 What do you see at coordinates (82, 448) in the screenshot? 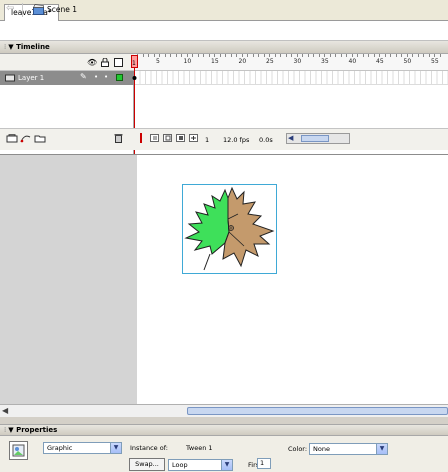
I see `symbol-type-select: Graphic ▼` at bounding box center [82, 448].